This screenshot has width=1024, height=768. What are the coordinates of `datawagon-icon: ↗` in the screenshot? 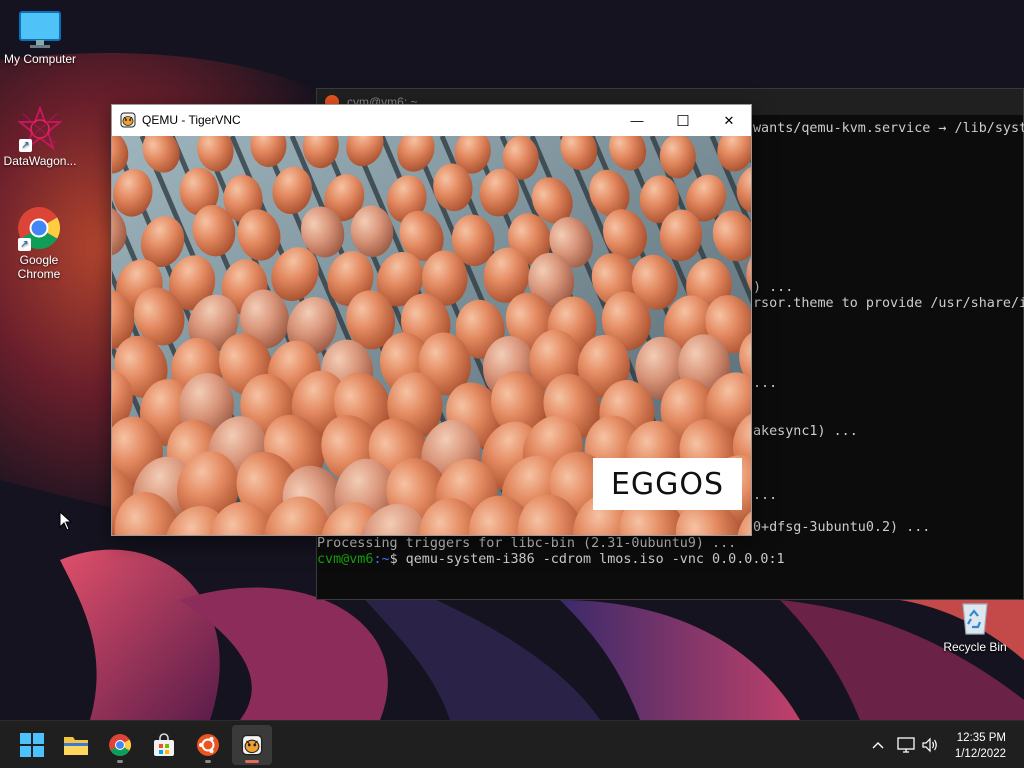 It's located at (40, 128).